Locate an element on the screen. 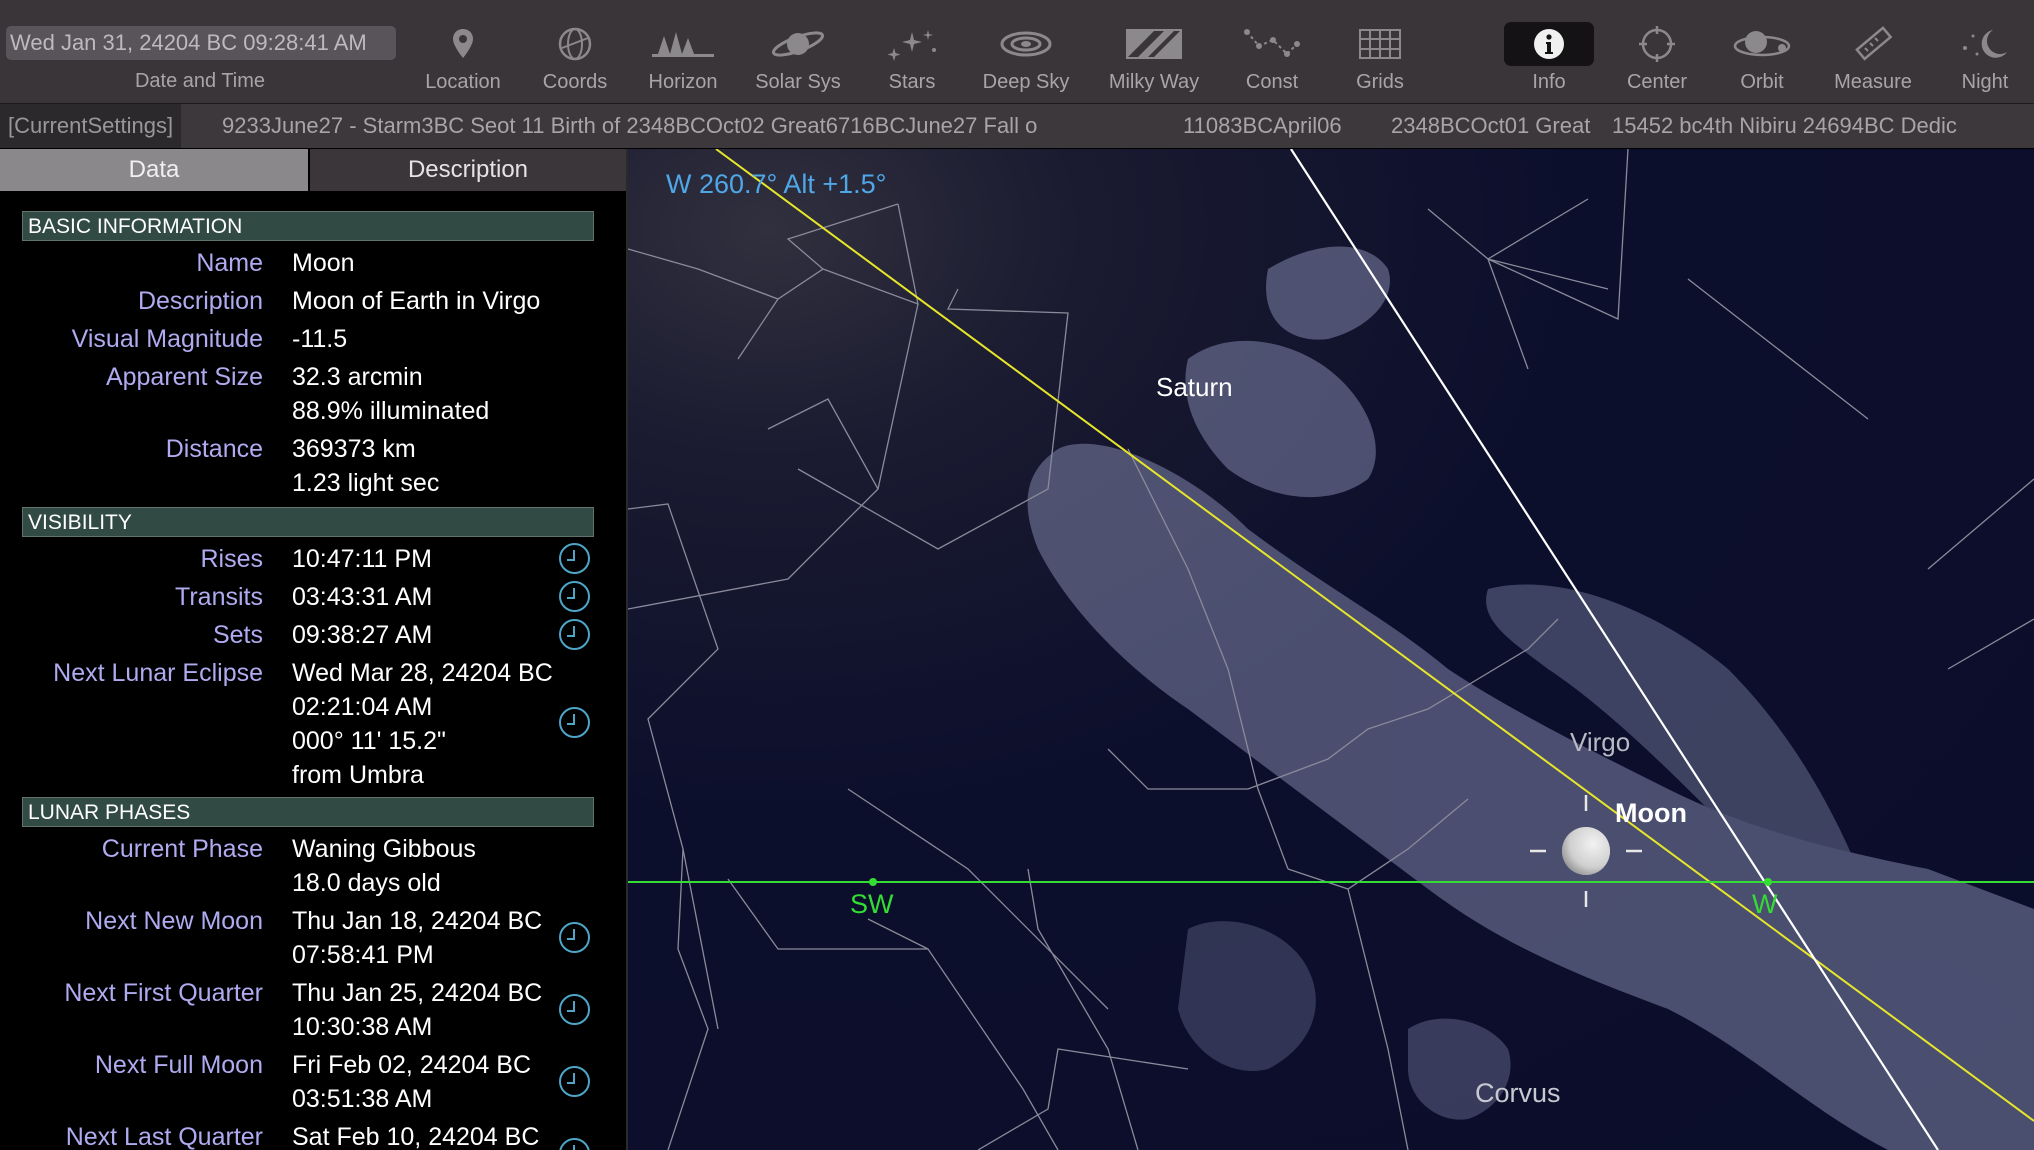 The height and width of the screenshot is (1150, 2034). w-direction-label: W is located at coordinates (1765, 904).